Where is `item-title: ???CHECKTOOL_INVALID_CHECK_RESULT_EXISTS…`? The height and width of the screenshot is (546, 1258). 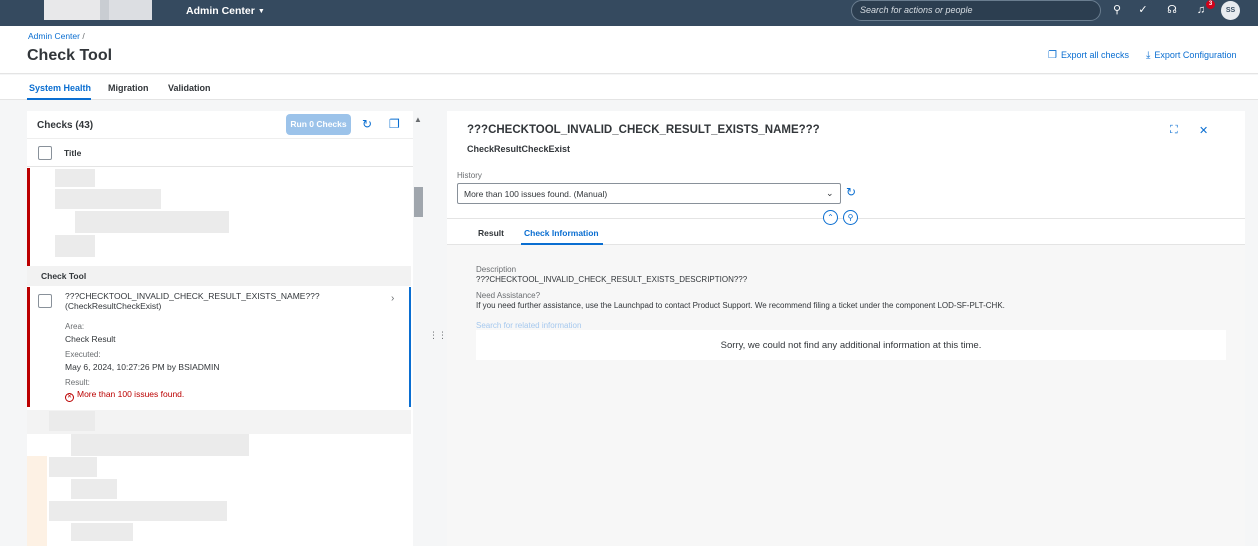 item-title: ???CHECKTOOL_INVALID_CHECK_RESULT_EXISTS… is located at coordinates (192, 301).